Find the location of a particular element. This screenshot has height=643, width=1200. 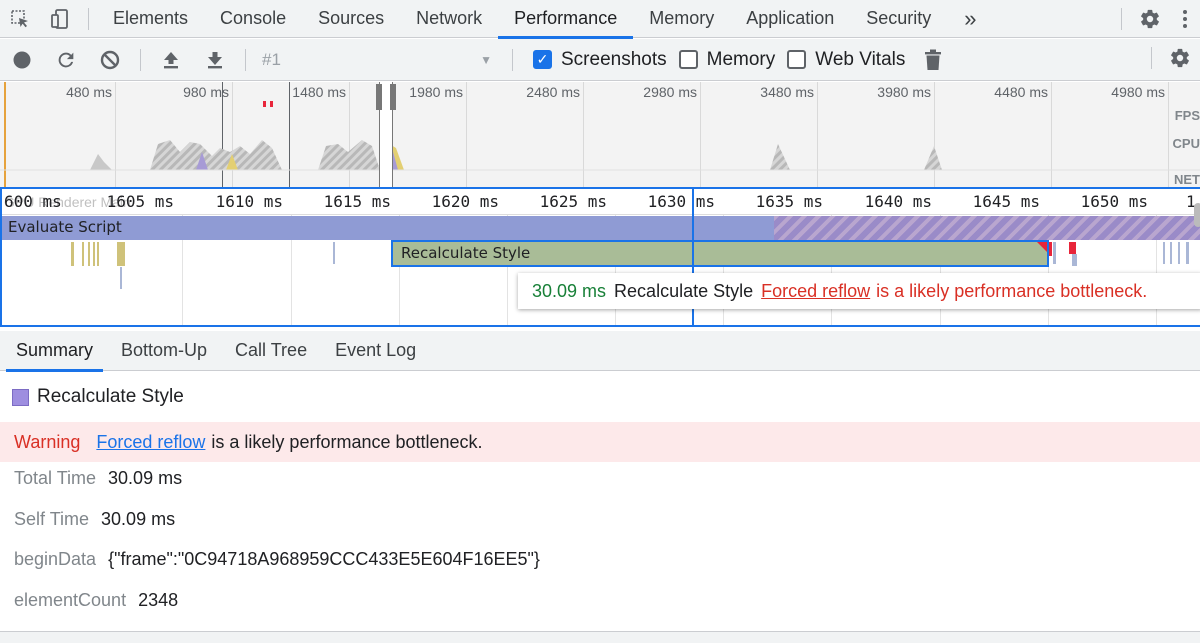

save-profile-button is located at coordinates (215, 60).